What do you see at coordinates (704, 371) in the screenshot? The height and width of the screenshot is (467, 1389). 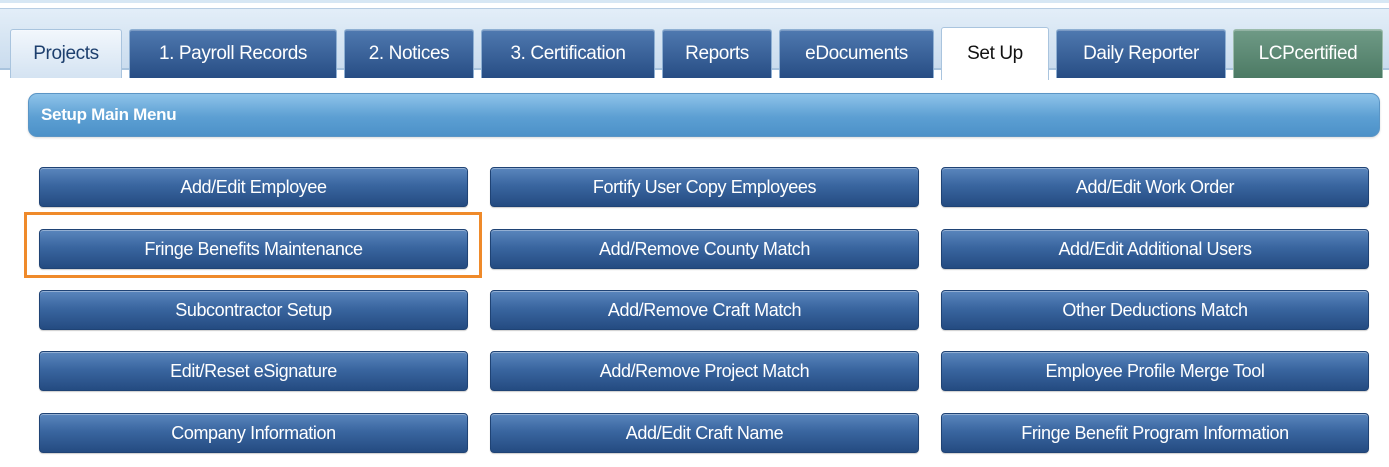 I see `add-remove-project-match-button: Add/Remove Project Match` at bounding box center [704, 371].